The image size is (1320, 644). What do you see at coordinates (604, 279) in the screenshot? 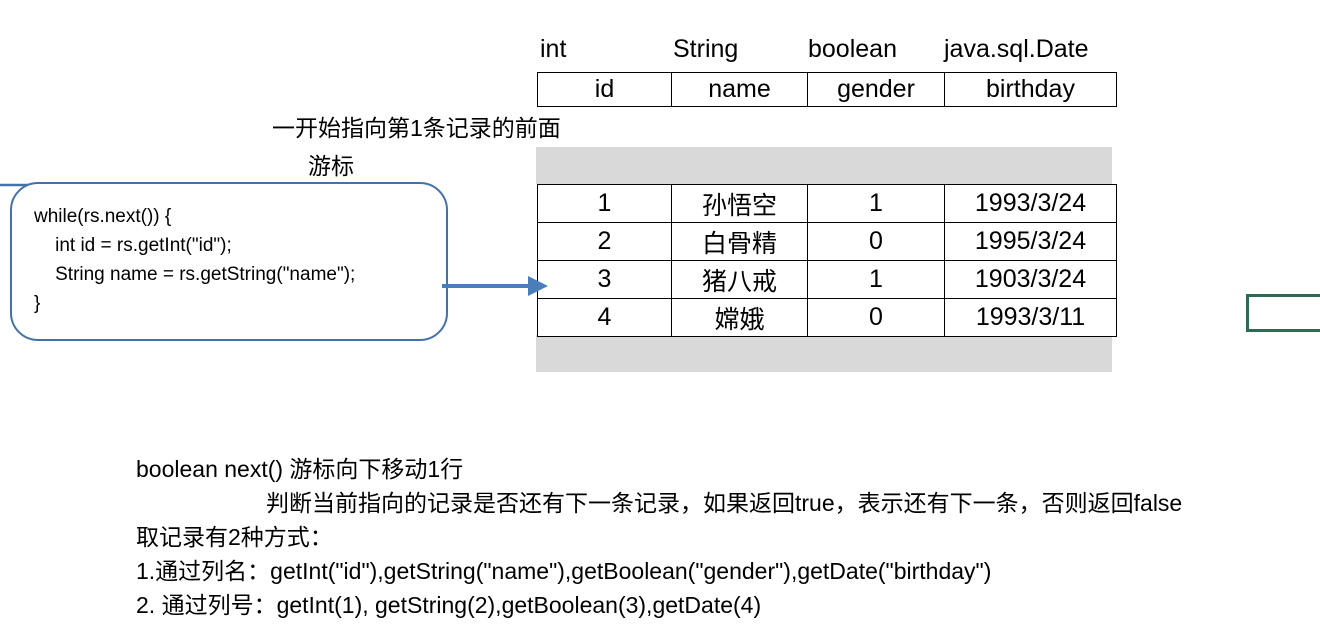
I see `cell-id: 3` at bounding box center [604, 279].